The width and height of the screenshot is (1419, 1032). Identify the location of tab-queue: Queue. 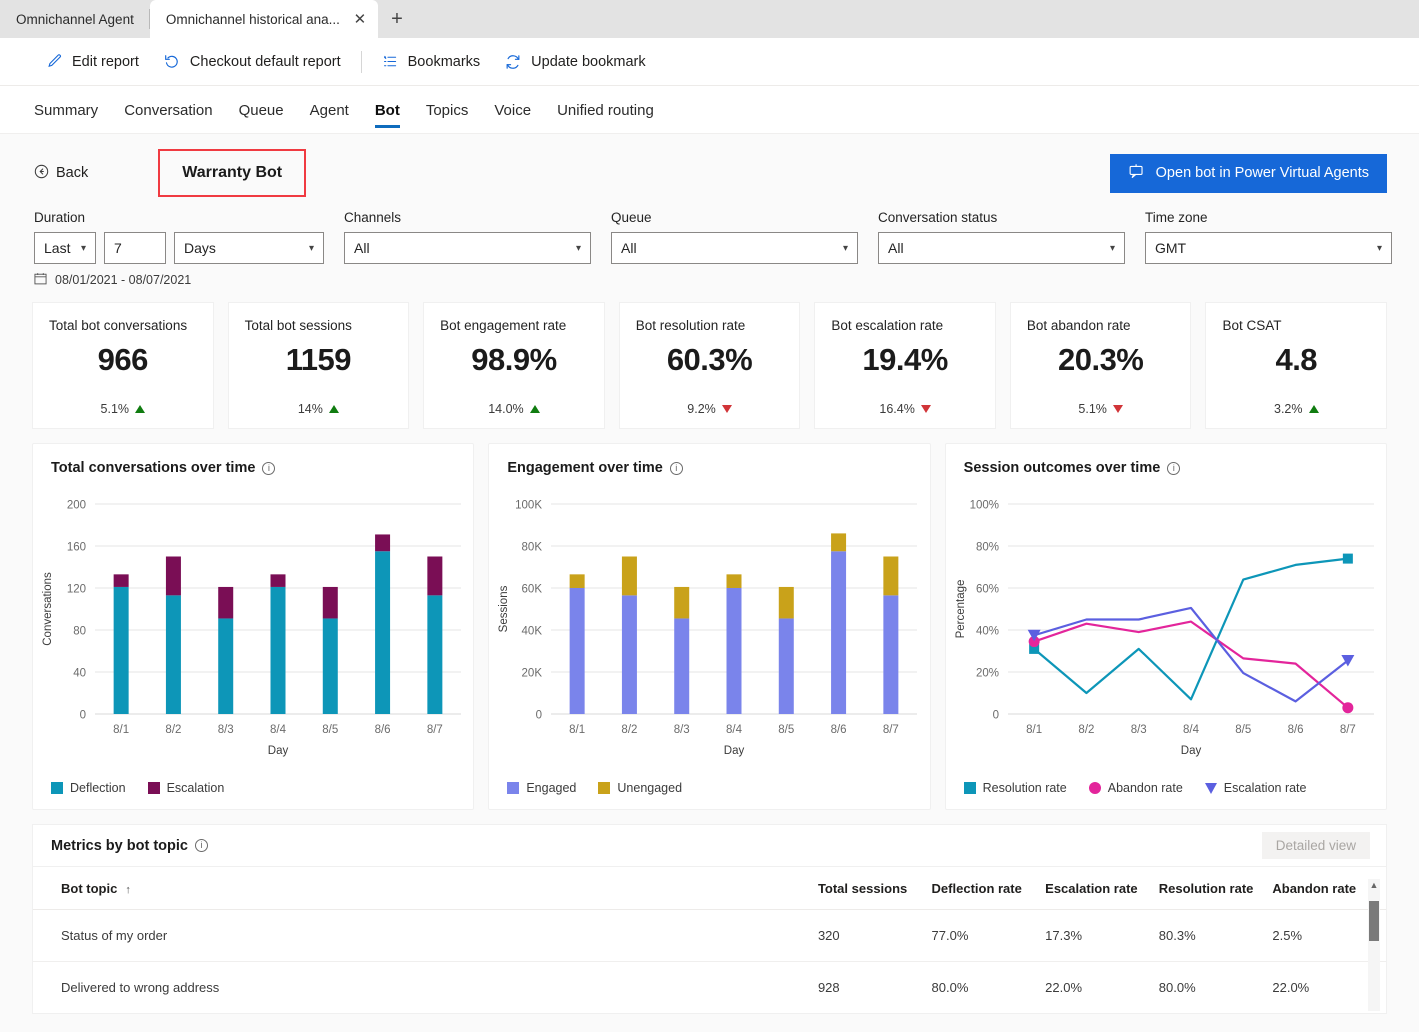
(261, 110).